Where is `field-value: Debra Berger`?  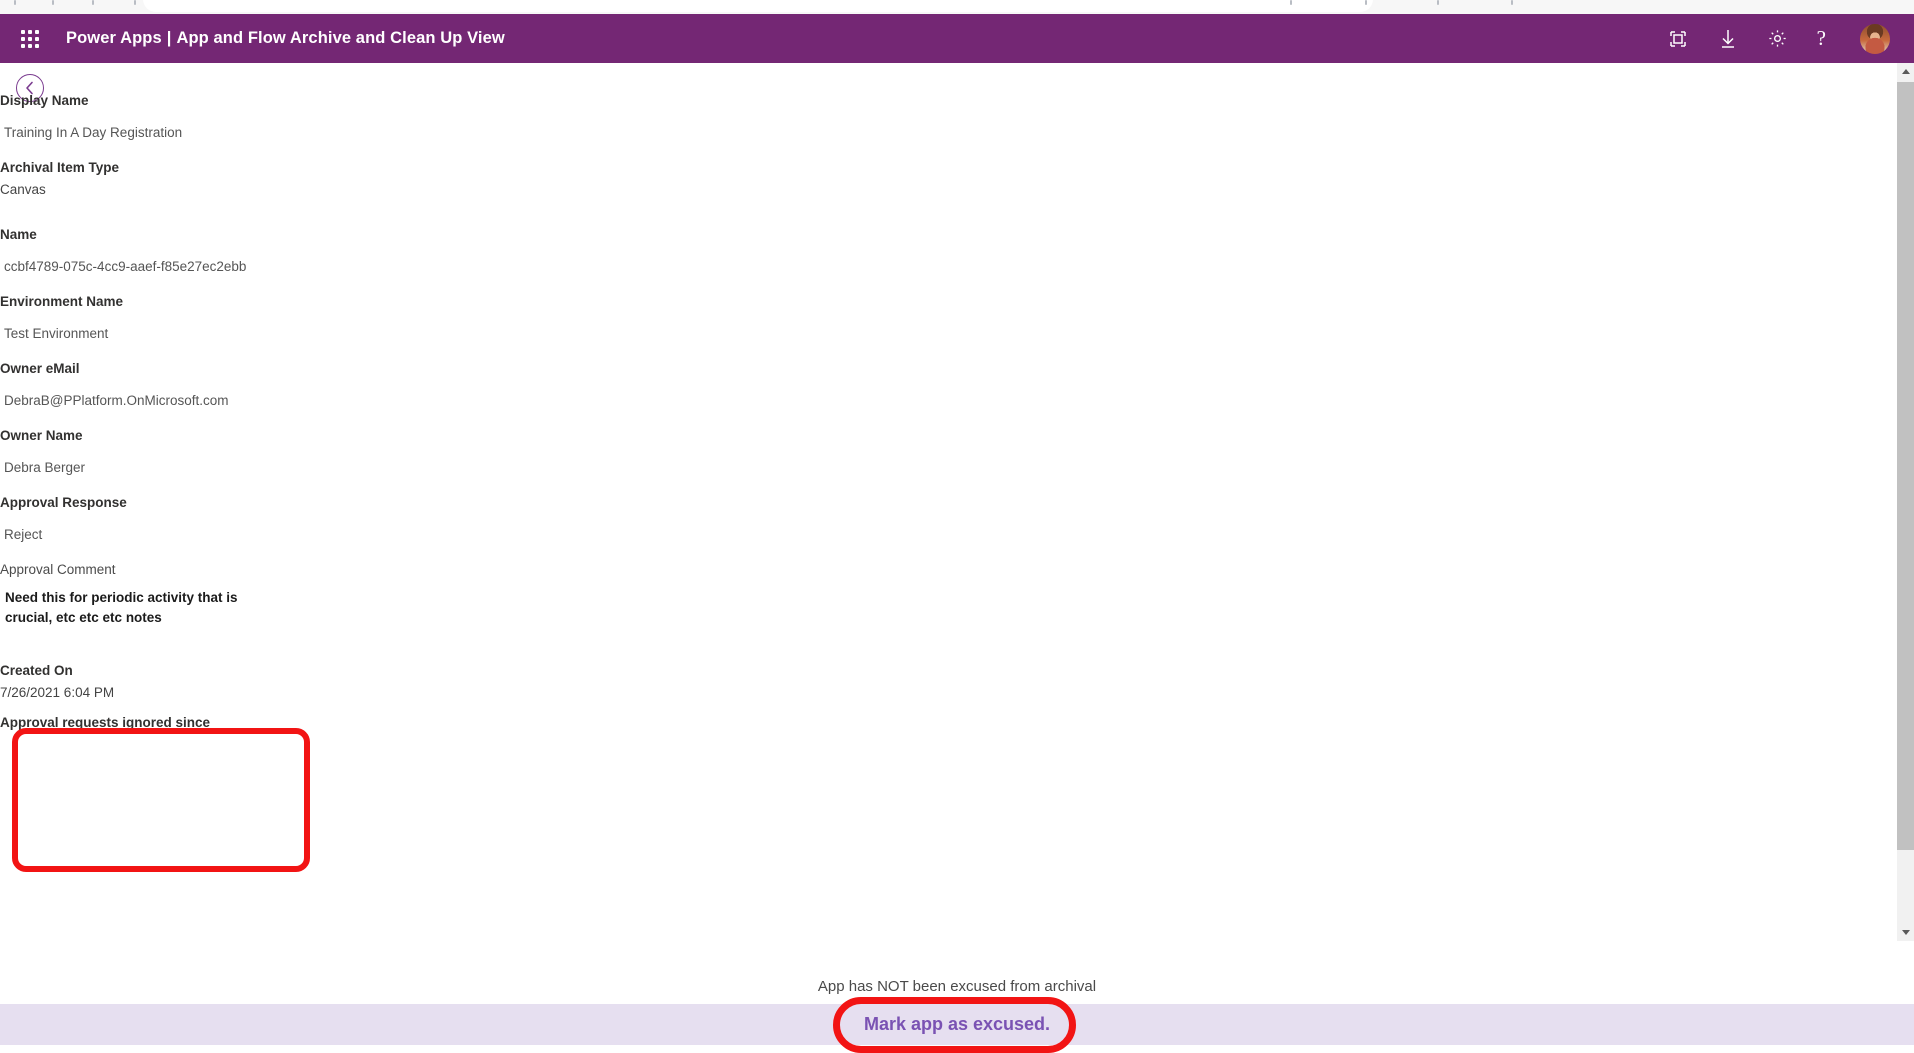
field-value: Debra Berger is located at coordinates (45, 467).